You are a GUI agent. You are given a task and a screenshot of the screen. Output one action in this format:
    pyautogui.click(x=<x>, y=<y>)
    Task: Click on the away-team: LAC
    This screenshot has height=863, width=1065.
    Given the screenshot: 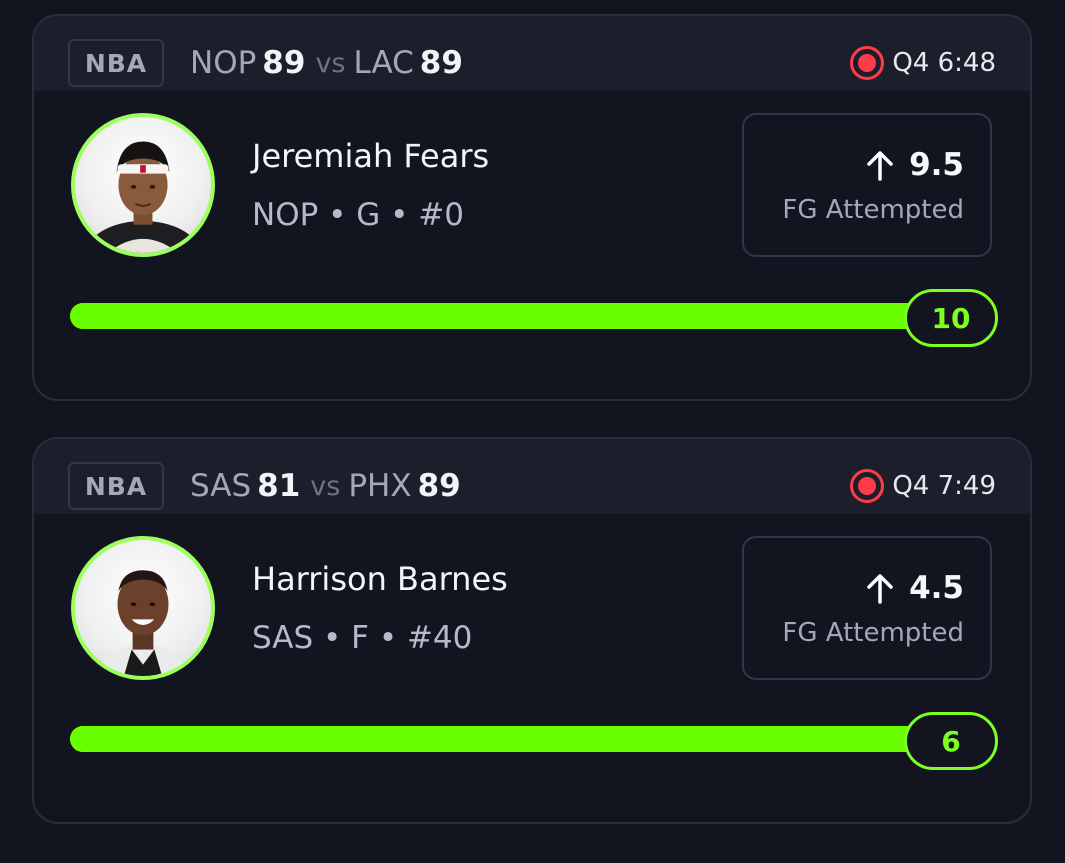 What is the action you would take?
    pyautogui.click(x=383, y=63)
    